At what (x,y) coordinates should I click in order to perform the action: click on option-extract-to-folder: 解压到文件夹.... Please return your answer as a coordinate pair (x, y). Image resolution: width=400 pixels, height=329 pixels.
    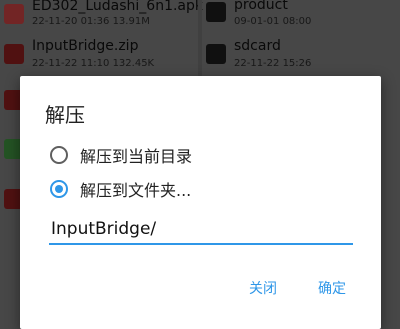
    Looking at the image, I should click on (120, 189).